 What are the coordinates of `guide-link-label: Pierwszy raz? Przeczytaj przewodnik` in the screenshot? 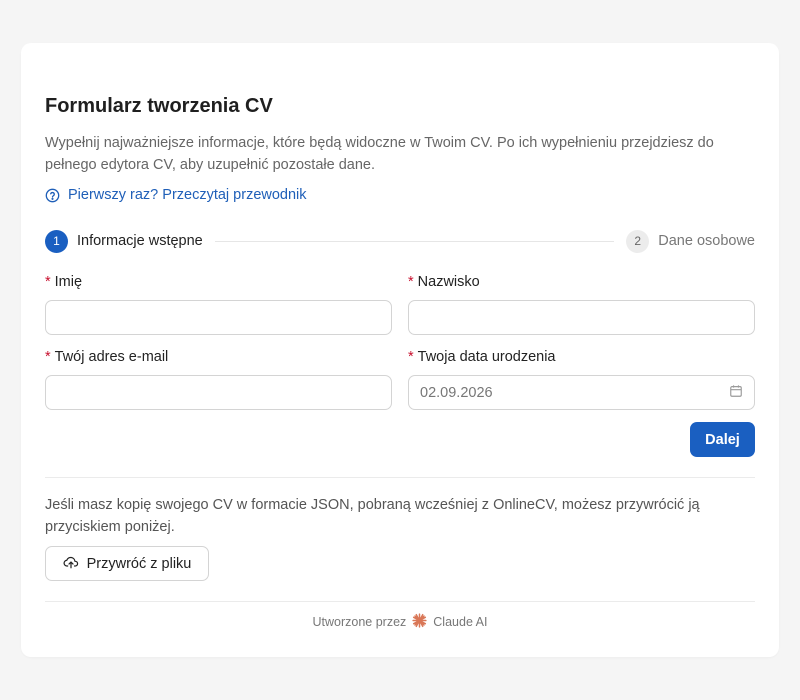 It's located at (187, 195).